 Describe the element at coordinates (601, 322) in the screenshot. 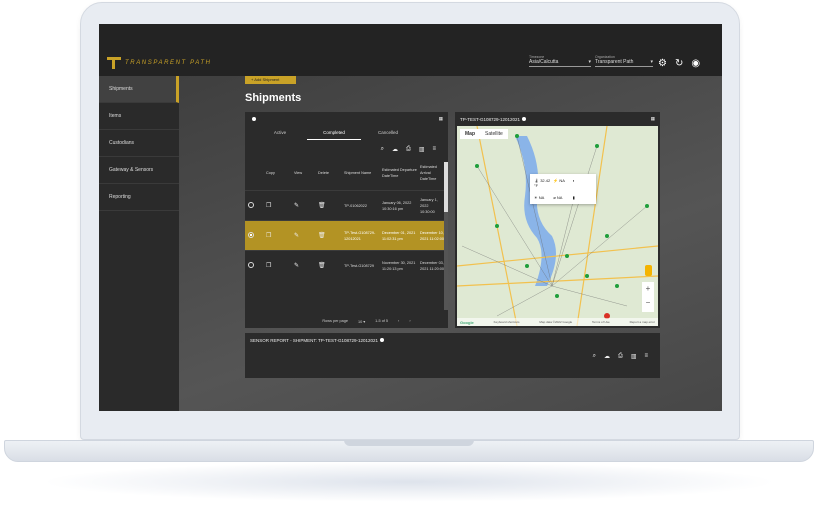

I see `terms-link: Terms of Use` at that location.